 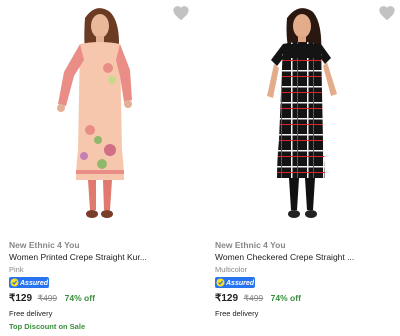 What do you see at coordinates (16, 269) in the screenshot?
I see `product-variant: Pink` at bounding box center [16, 269].